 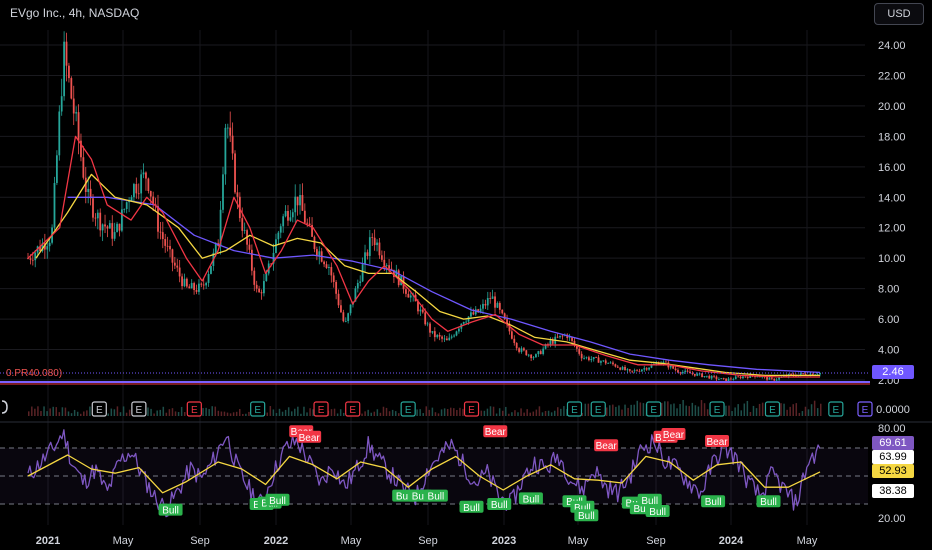 I want to click on bracket-icon, so click(x=5, y=407).